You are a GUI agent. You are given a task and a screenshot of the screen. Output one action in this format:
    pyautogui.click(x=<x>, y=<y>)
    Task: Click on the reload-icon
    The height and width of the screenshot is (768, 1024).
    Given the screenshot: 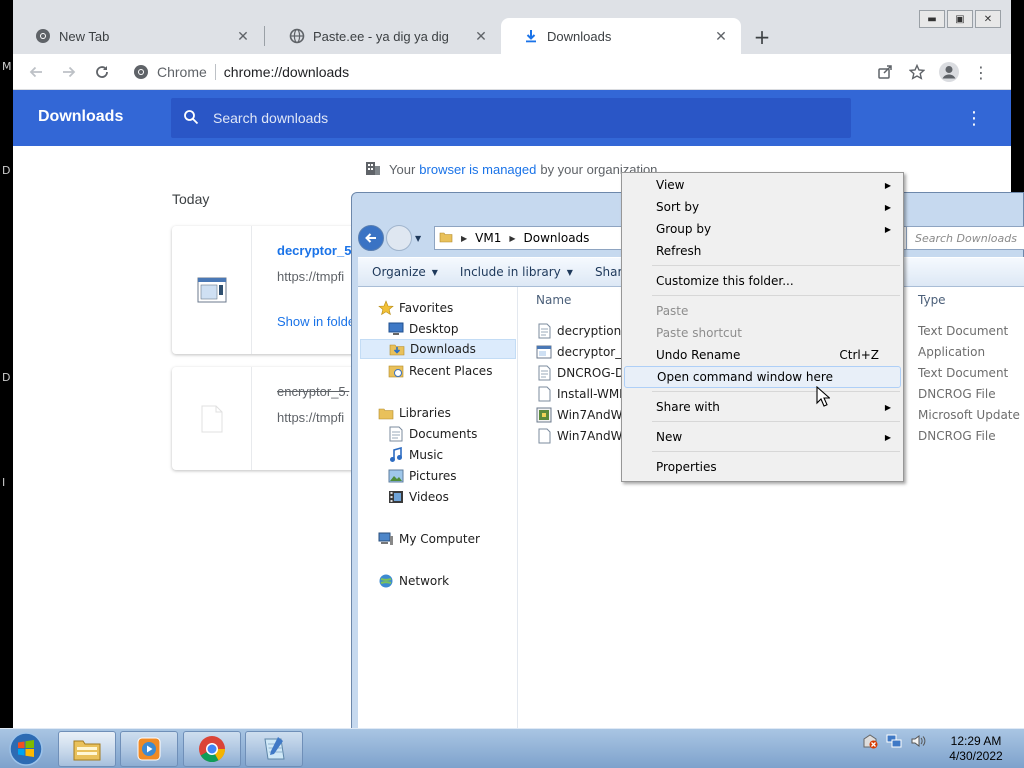 What is the action you would take?
    pyautogui.click(x=102, y=72)
    